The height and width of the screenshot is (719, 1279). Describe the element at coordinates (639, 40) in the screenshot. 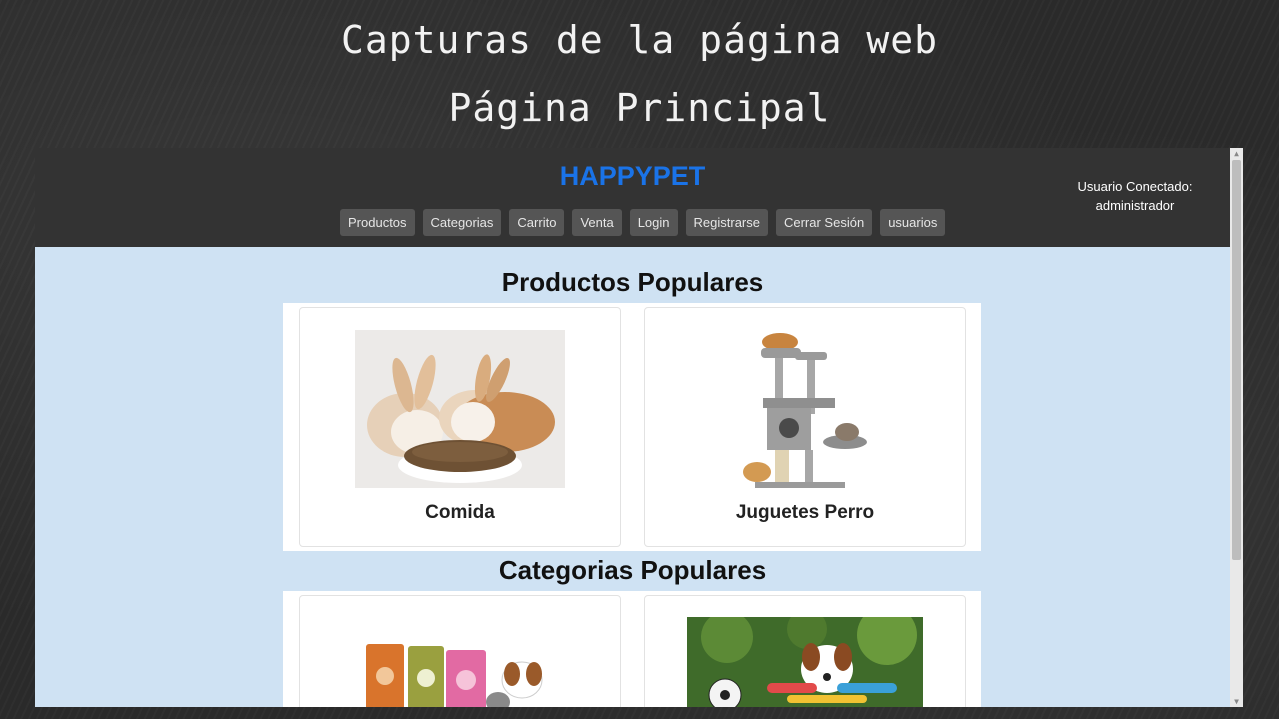

I see `slide-title: Capturas de la página web` at that location.